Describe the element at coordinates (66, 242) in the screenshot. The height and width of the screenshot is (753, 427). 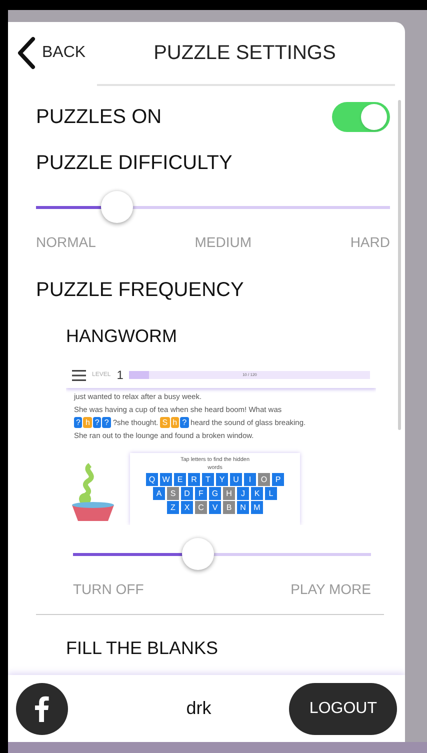
I see `scale-label: NORMAL` at that location.